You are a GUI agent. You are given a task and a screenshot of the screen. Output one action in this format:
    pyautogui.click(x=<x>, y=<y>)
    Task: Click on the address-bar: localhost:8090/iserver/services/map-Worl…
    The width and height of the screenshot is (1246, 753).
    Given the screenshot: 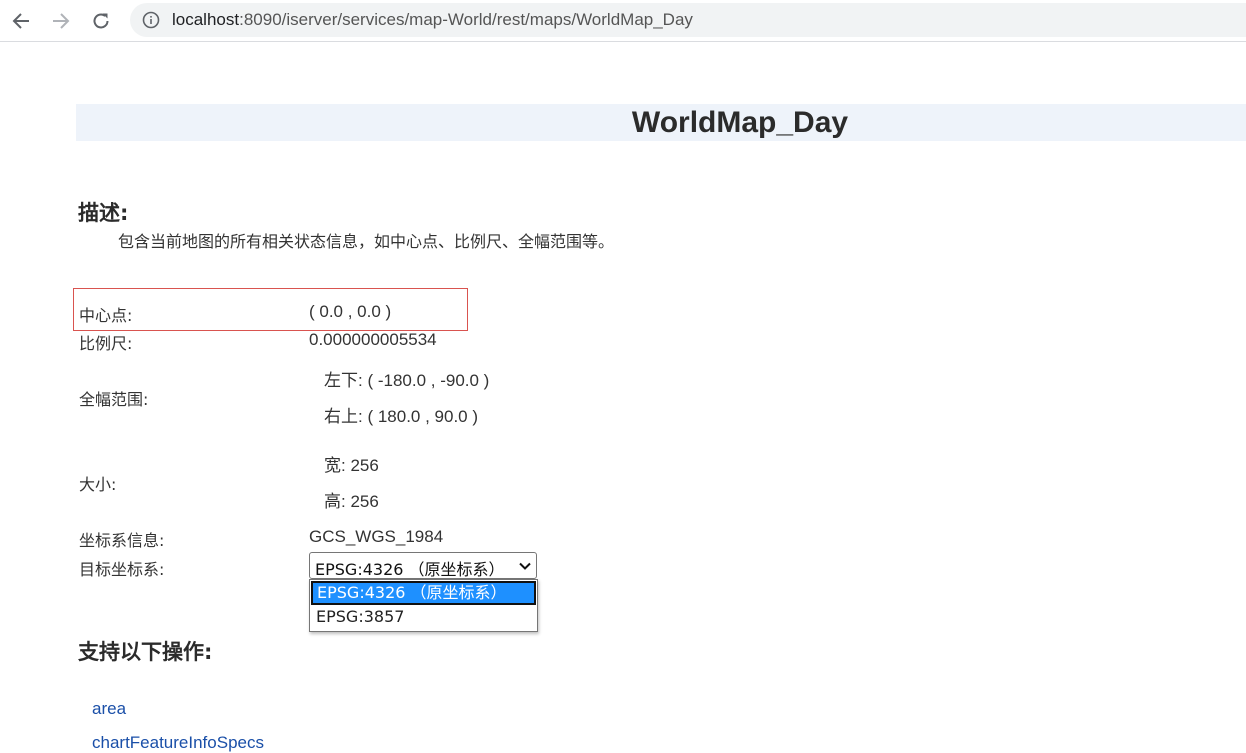 What is the action you would take?
    pyautogui.click(x=688, y=20)
    